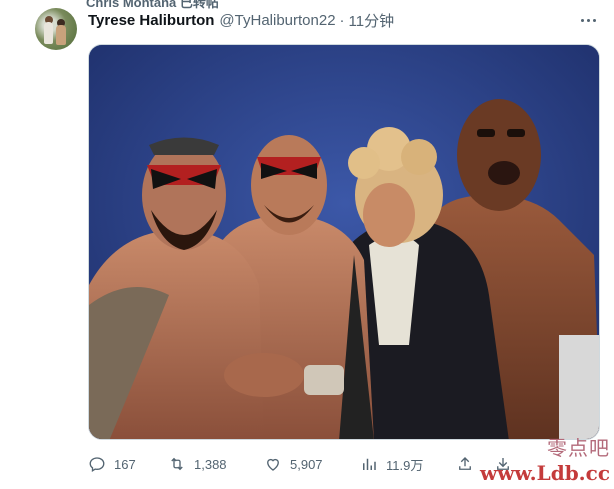 The image size is (614, 489). I want to click on watermark-url: www.Ldb.cc, so click(545, 473).